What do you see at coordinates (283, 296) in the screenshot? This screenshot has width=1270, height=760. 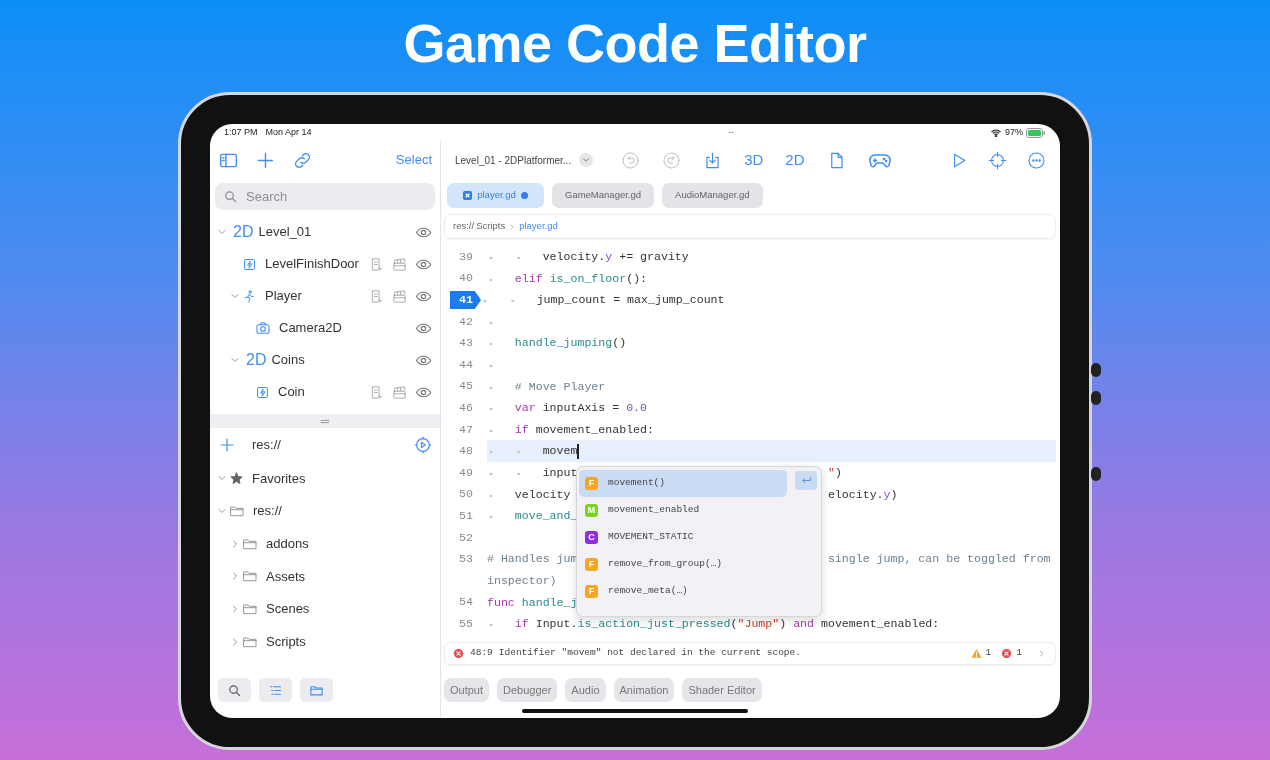 I see `scene-node-label: Player` at bounding box center [283, 296].